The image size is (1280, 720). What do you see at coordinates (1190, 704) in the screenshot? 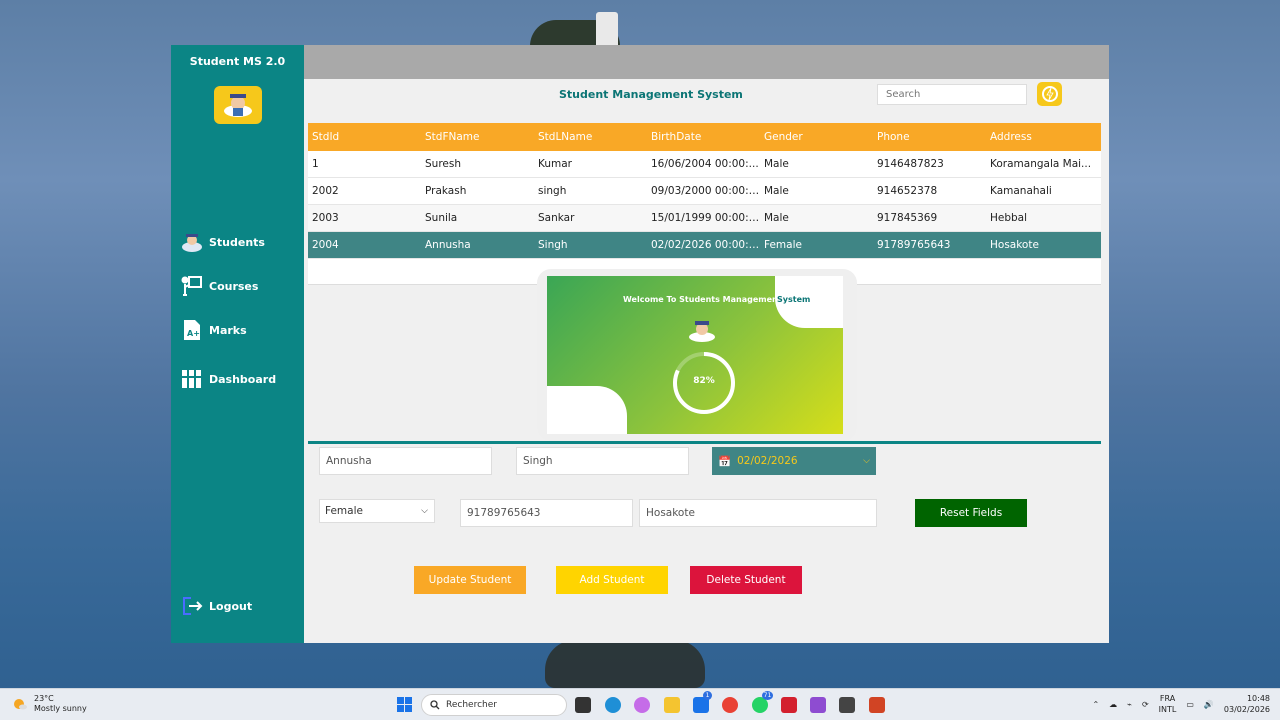
I see `display-icon: ▭` at bounding box center [1190, 704].